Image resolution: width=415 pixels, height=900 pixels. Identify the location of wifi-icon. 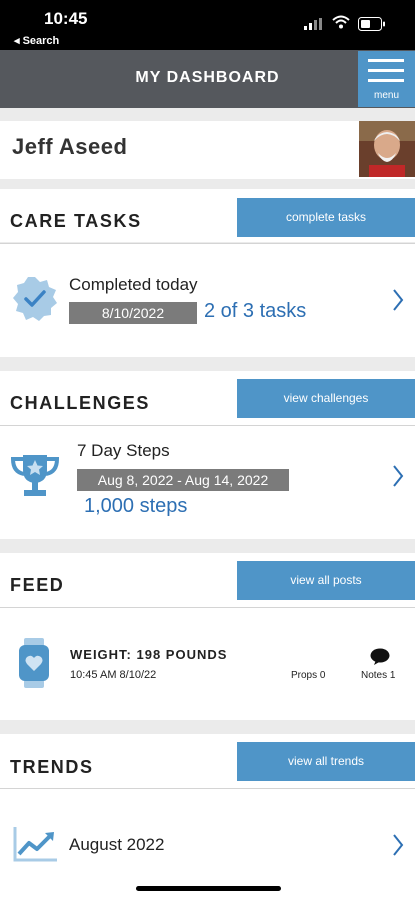
(341, 22).